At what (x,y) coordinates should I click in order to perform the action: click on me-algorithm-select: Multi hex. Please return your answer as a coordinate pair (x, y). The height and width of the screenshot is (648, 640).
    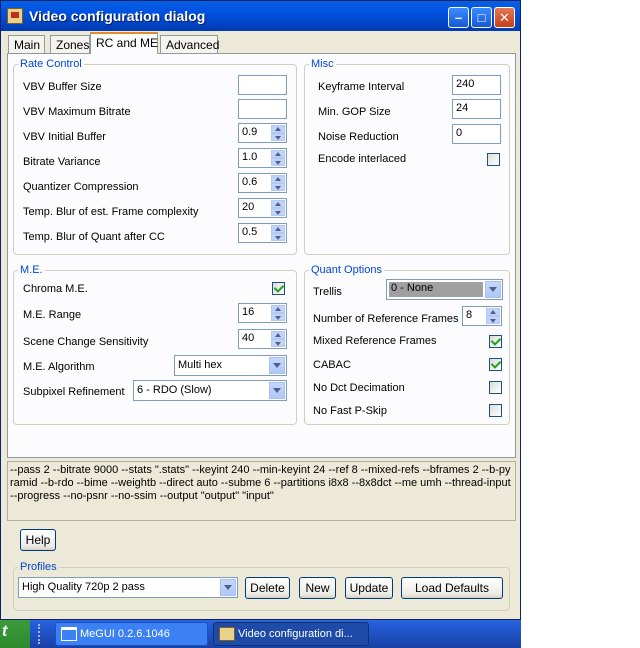
    Looking at the image, I should click on (230, 365).